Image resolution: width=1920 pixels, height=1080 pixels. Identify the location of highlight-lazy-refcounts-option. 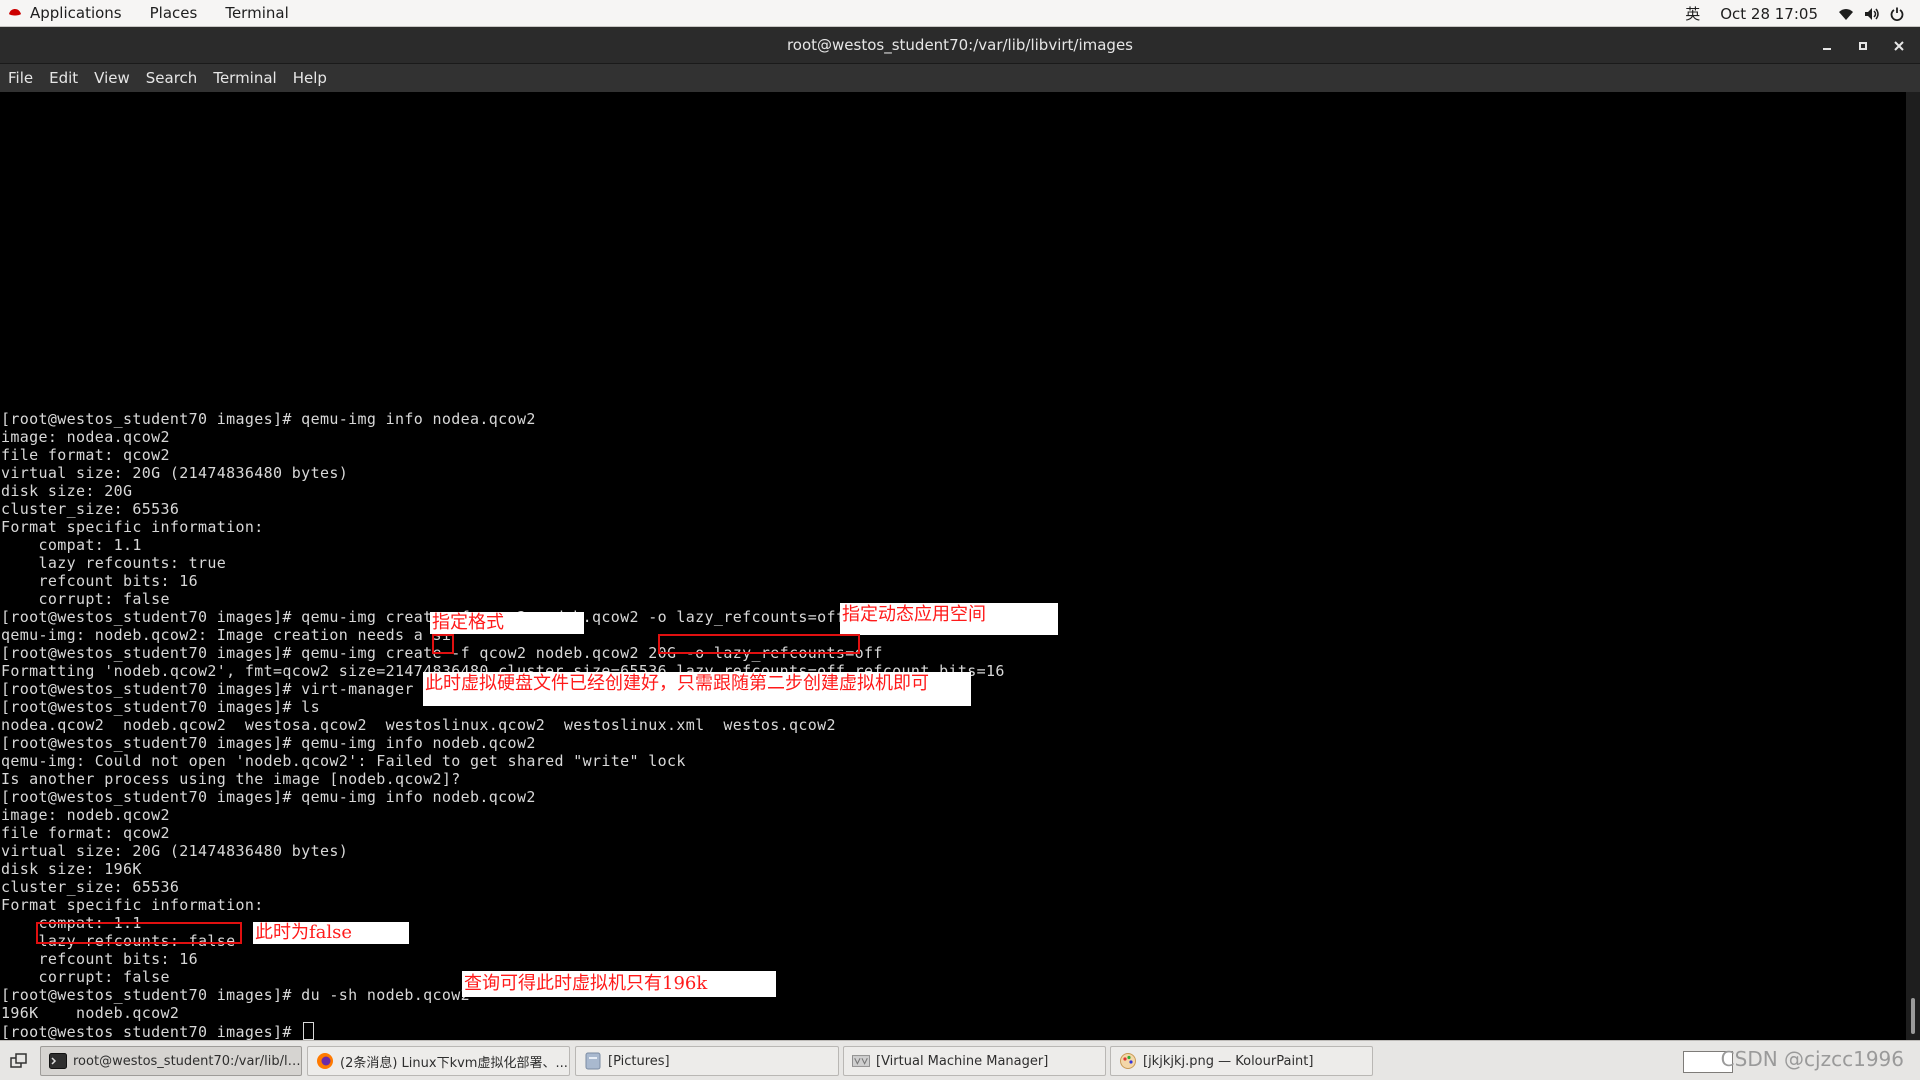
(759, 644).